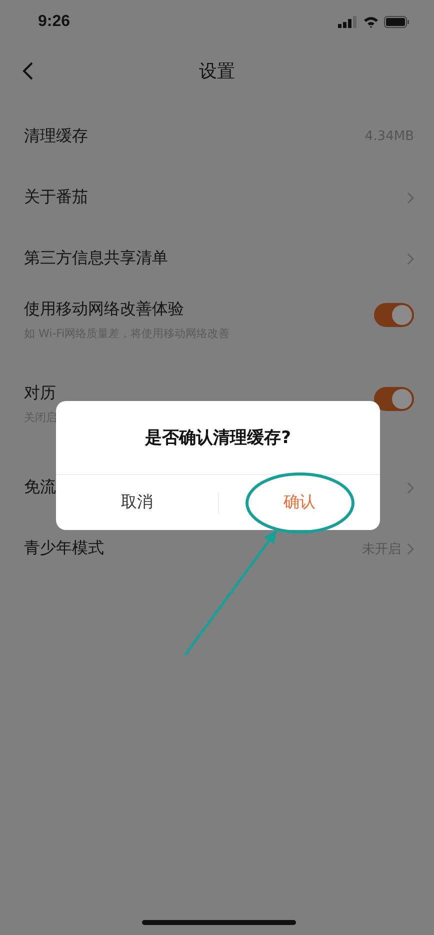 Image resolution: width=434 pixels, height=935 pixels. I want to click on page-title: 设置, so click(217, 71).